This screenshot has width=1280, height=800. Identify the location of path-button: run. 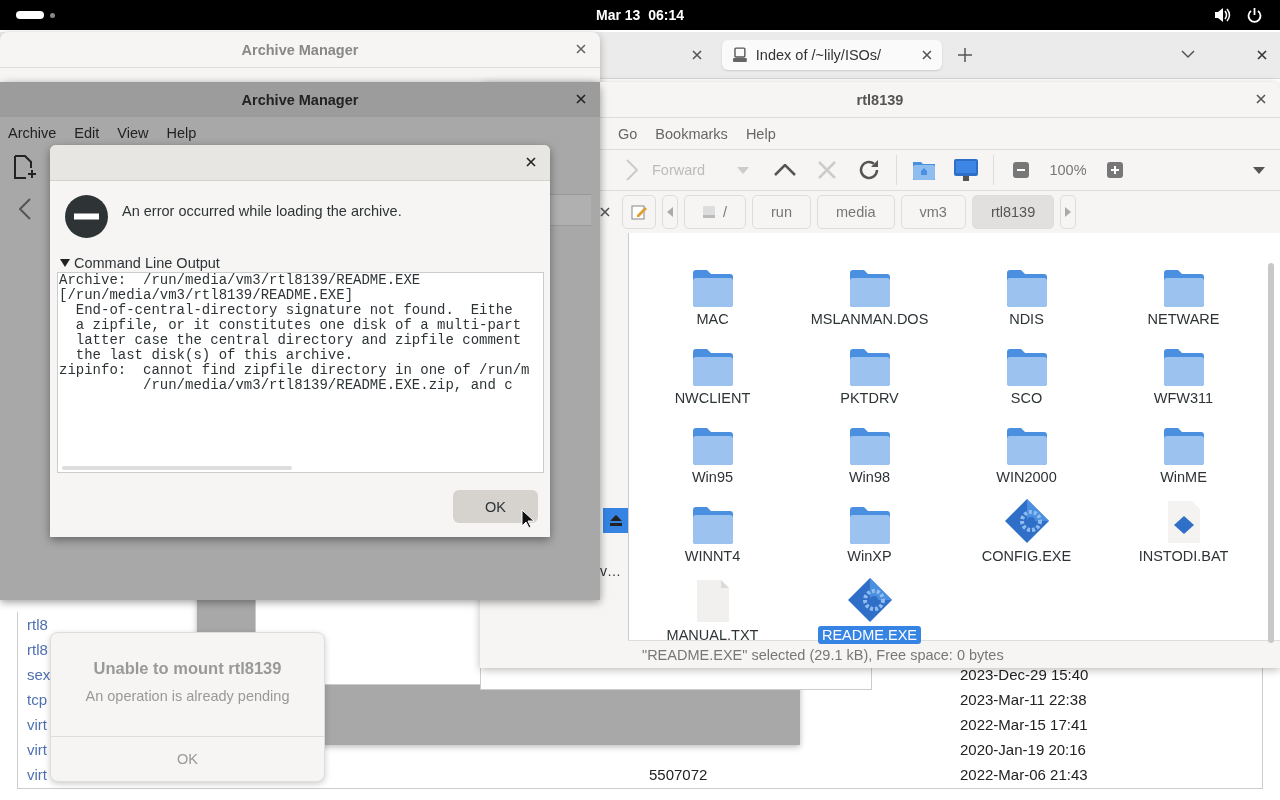
(781, 212).